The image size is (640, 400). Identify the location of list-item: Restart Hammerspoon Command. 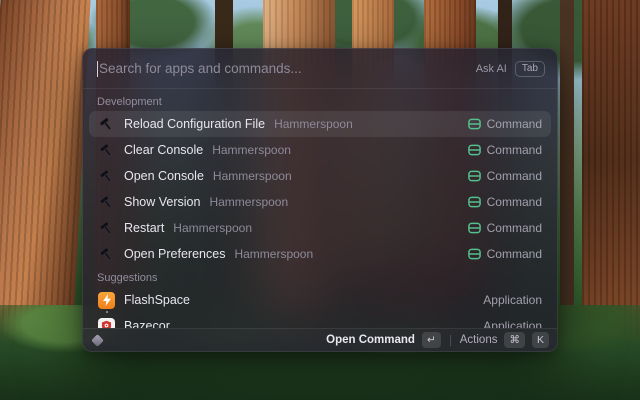
(320, 228).